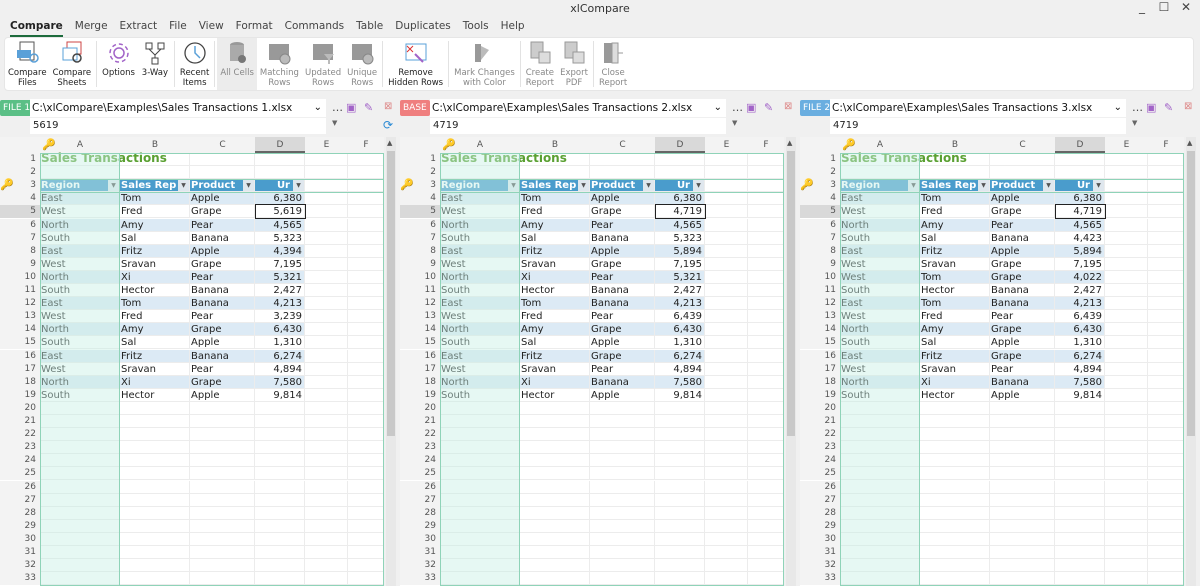  What do you see at coordinates (323, 64) in the screenshot?
I see `ribbon-updated-rows-button: Updated Rows` at bounding box center [323, 64].